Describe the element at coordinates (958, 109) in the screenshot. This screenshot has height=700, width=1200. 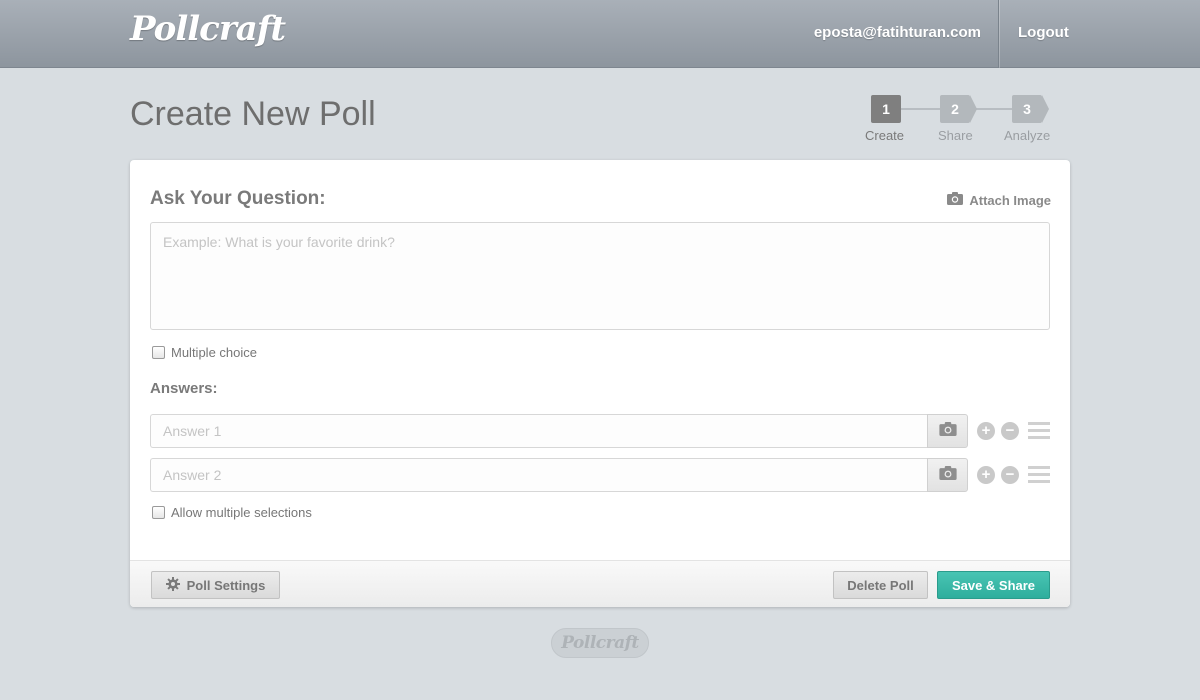
I see `step-2-badge: 2` at that location.